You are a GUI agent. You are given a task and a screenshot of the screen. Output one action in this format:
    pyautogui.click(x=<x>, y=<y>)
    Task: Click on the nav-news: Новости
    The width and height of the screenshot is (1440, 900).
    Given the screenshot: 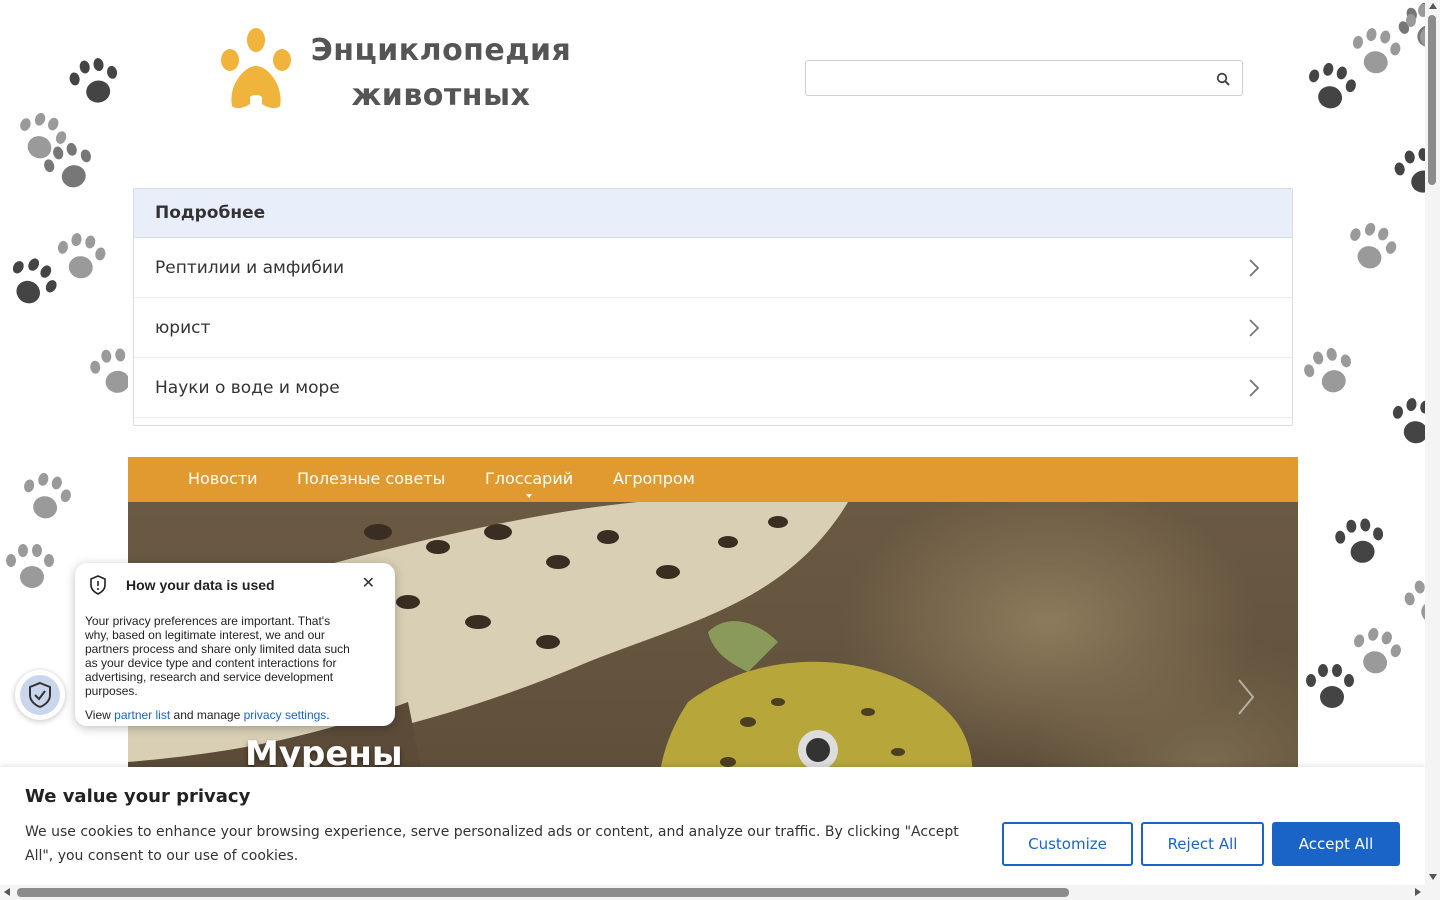 What is the action you would take?
    pyautogui.click(x=223, y=479)
    